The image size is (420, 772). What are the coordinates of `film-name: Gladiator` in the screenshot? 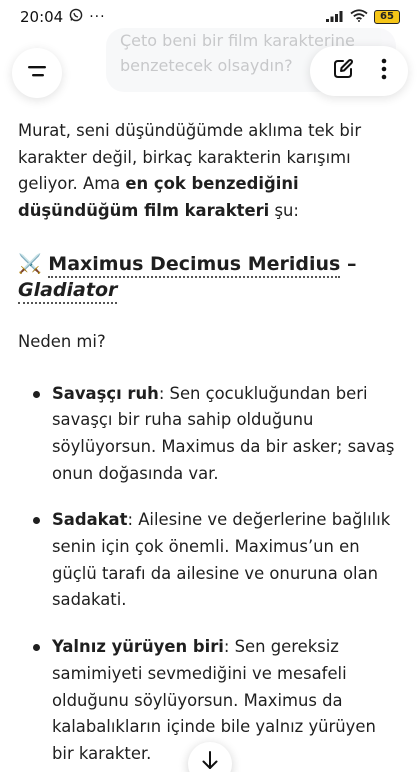 It's located at (68, 291).